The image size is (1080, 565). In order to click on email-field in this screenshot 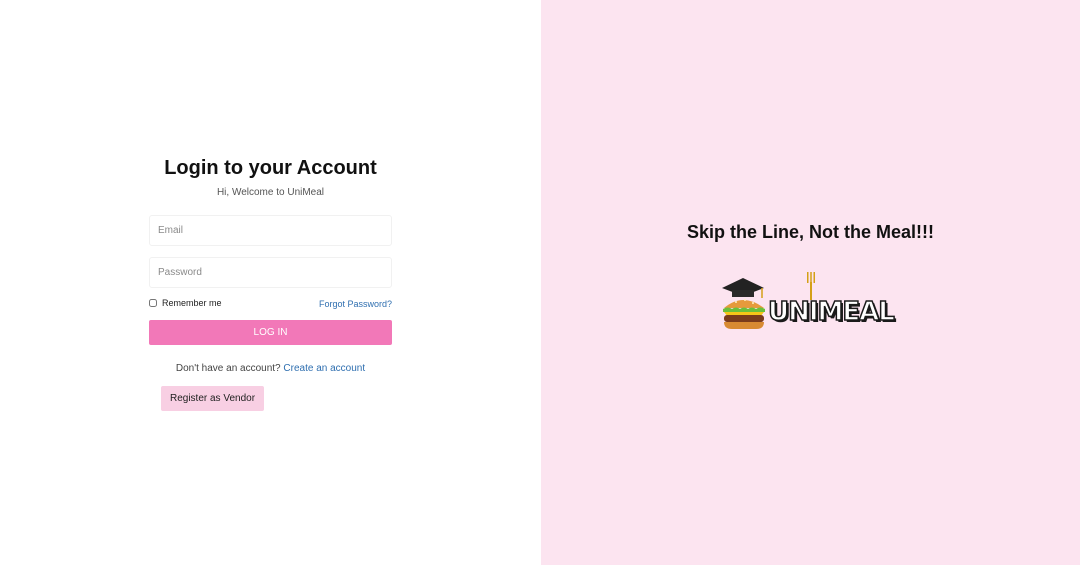, I will do `click(270, 230)`.